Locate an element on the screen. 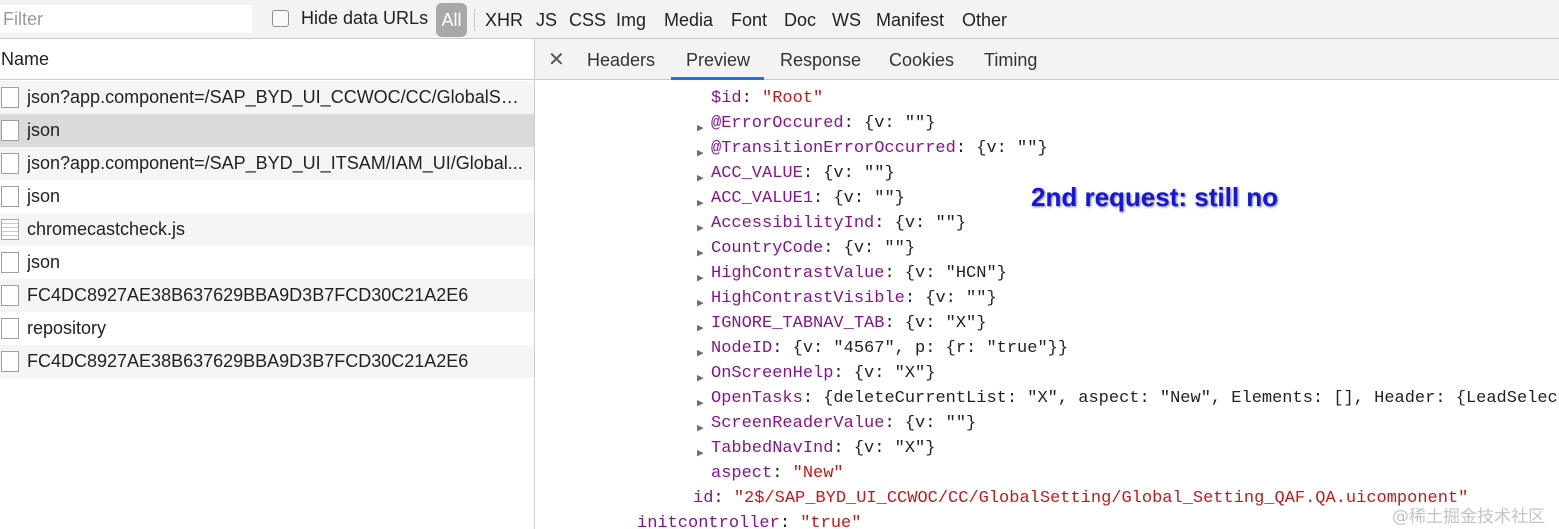  property-key: aspect is located at coordinates (742, 473).